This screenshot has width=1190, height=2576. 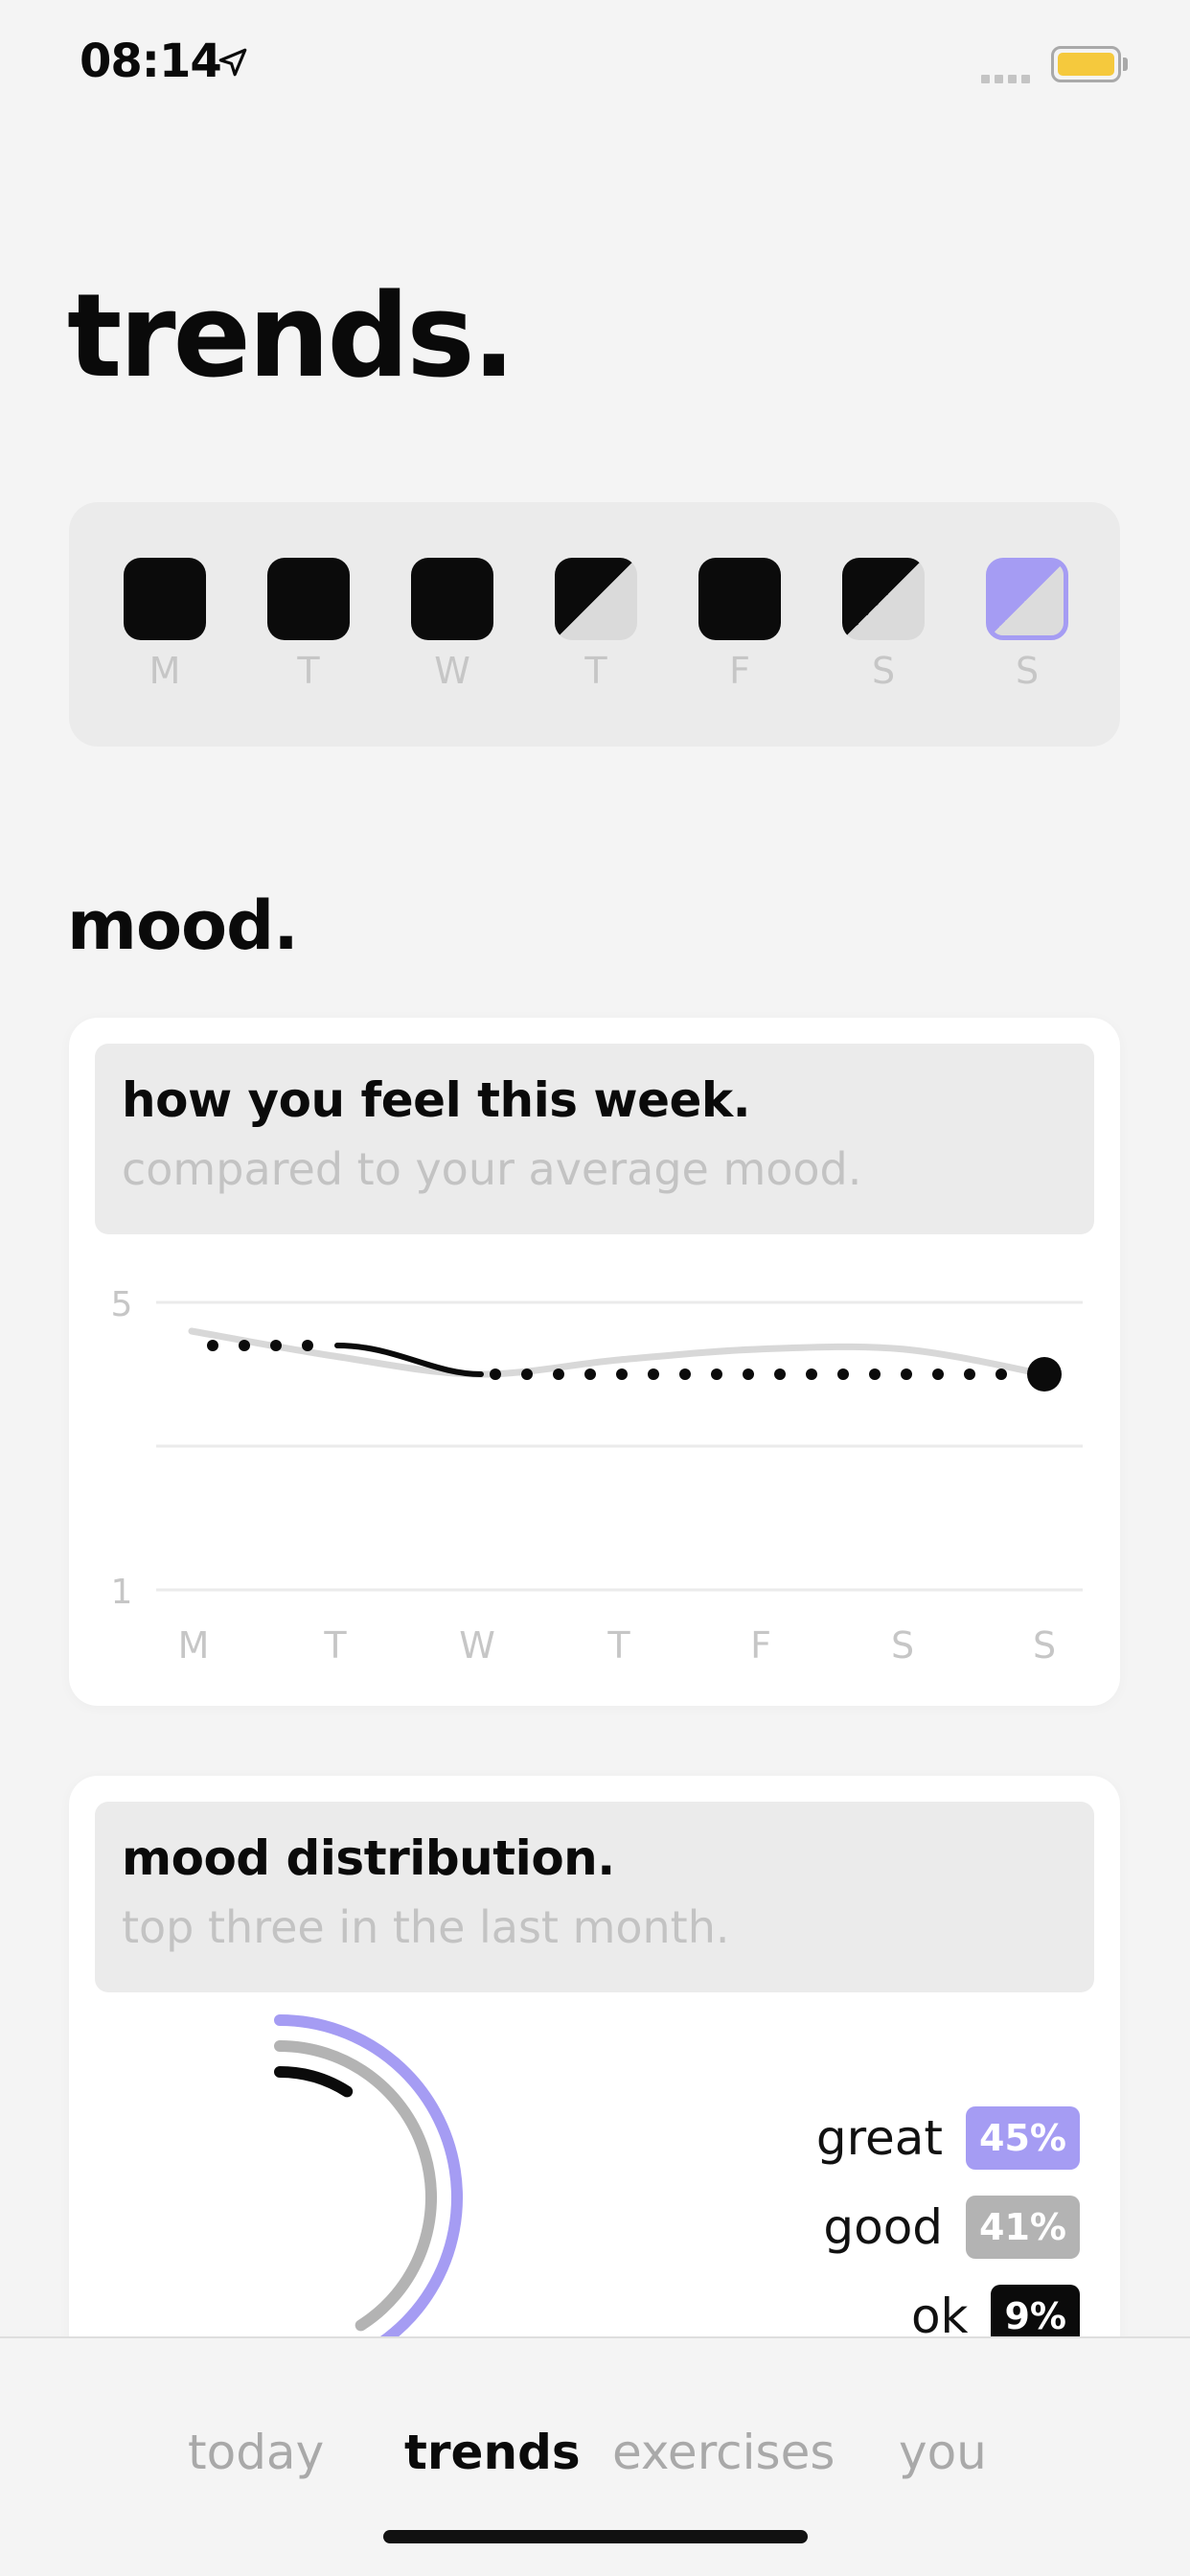 I want to click on day-wednesday: W, so click(x=452, y=625).